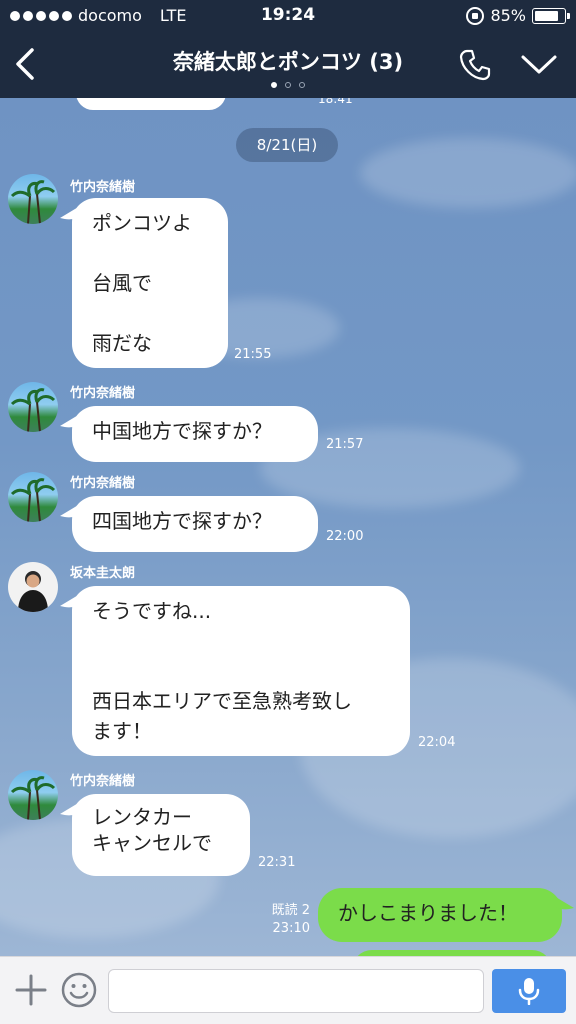  I want to click on input-bar, so click(288, 990).